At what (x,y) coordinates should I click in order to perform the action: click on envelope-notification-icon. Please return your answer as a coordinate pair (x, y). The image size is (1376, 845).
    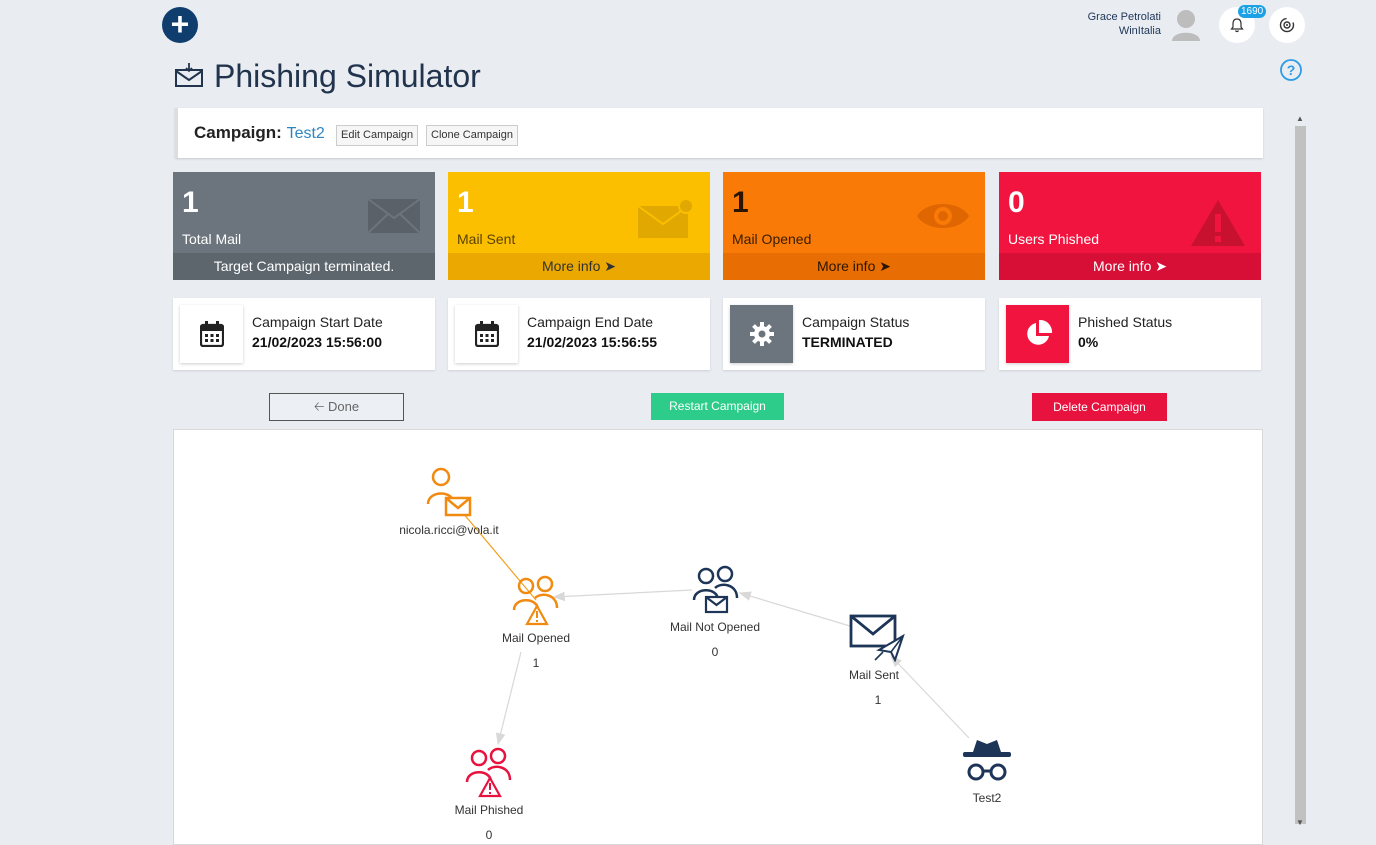
    Looking at the image, I should click on (666, 221).